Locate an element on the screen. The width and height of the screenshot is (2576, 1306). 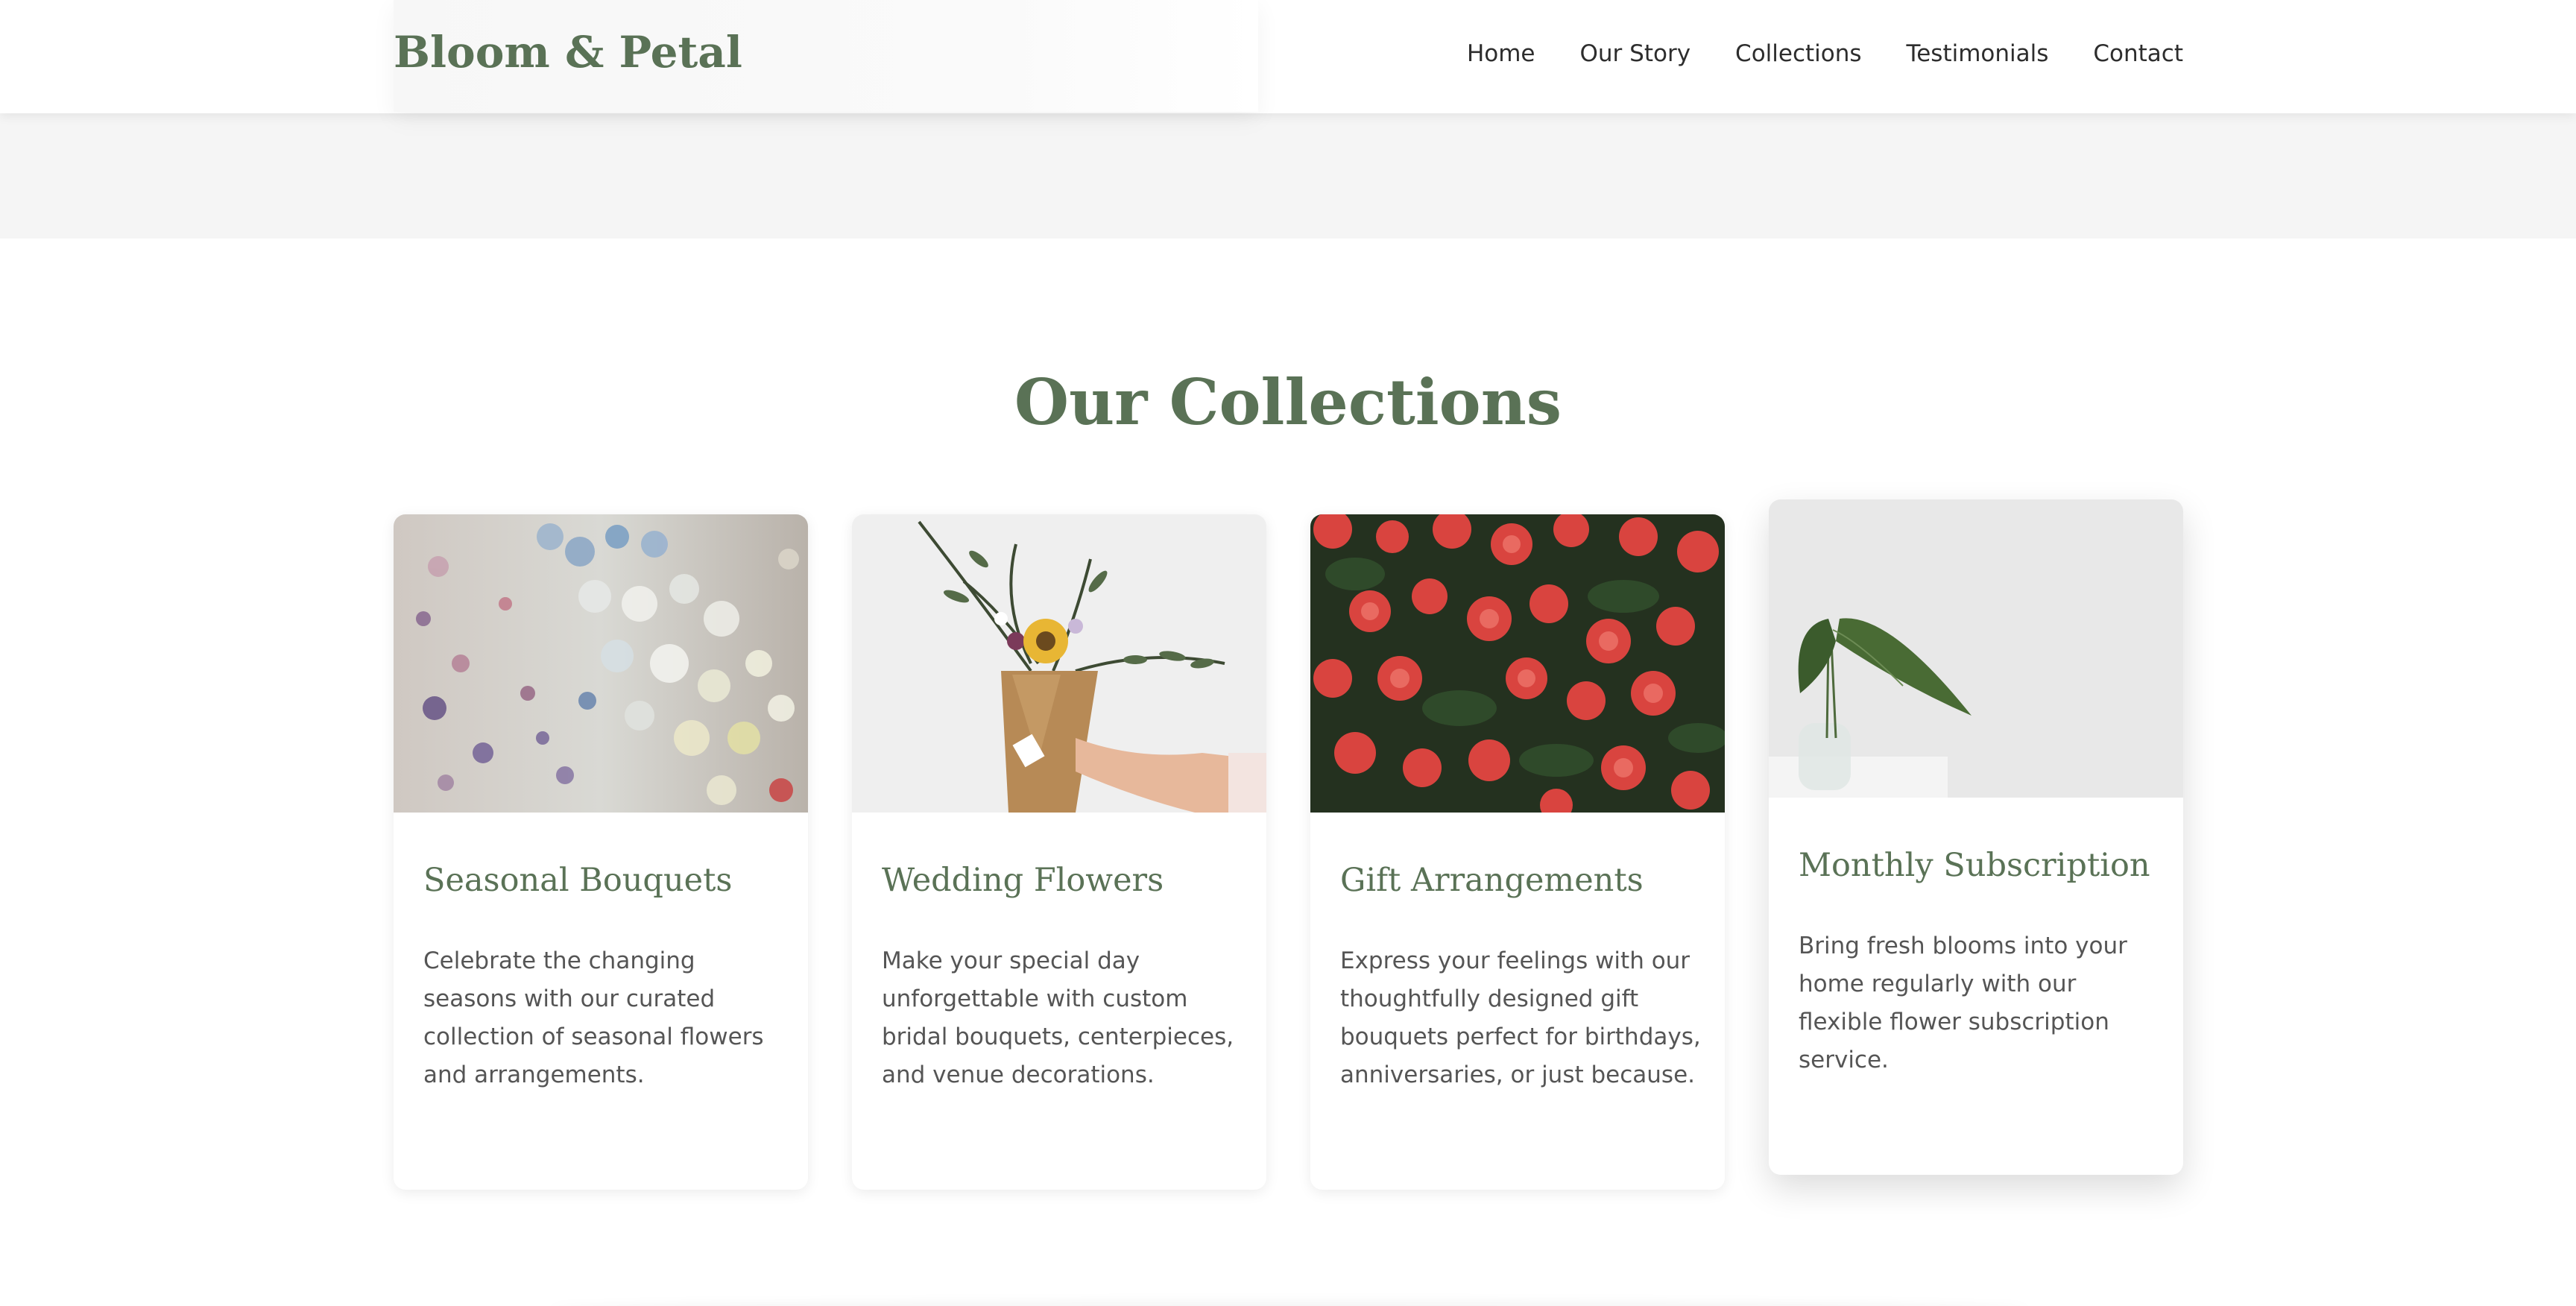
nav-our-story: Our Story is located at coordinates (1635, 53).